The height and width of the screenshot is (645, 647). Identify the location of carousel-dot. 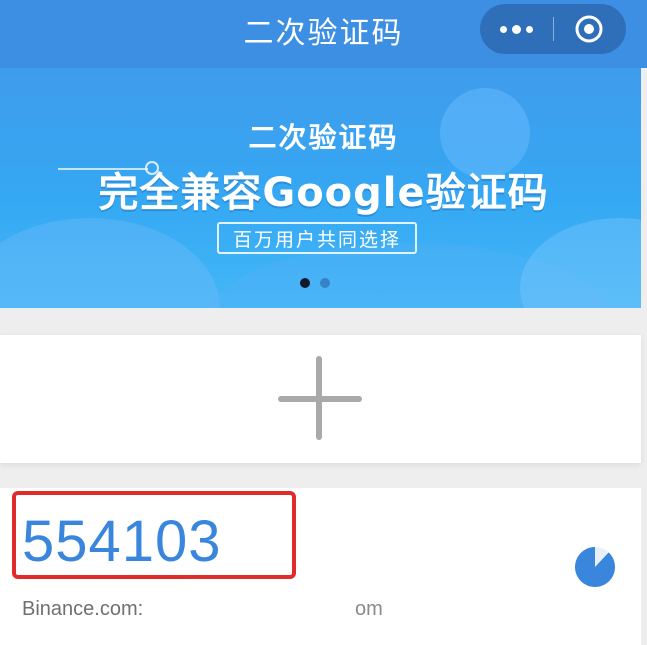
(325, 283).